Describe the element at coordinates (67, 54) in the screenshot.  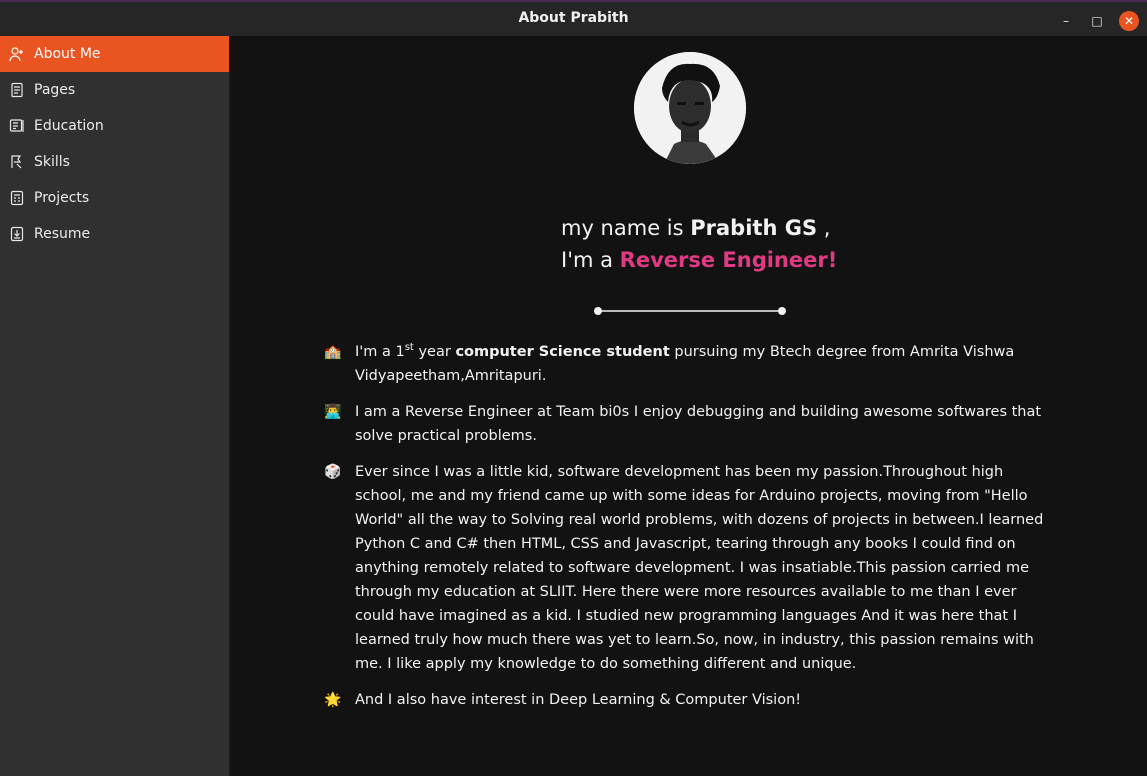
I see `sidebar-item-label: About Me` at that location.